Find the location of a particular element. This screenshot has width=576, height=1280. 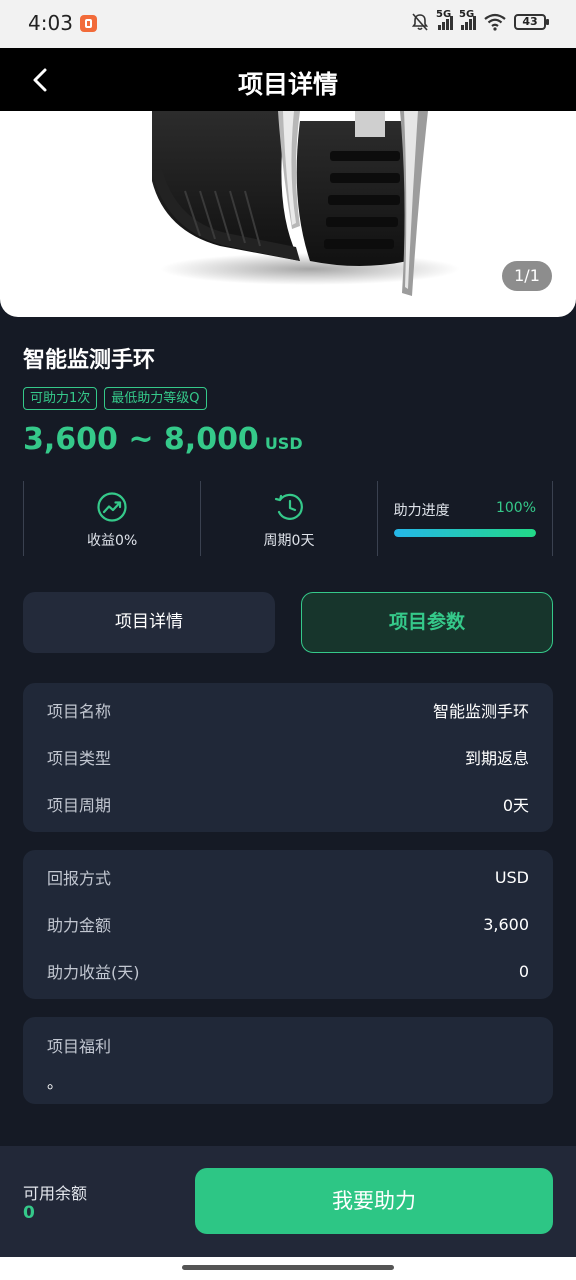

progress-bar-fill is located at coordinates (464, 533).